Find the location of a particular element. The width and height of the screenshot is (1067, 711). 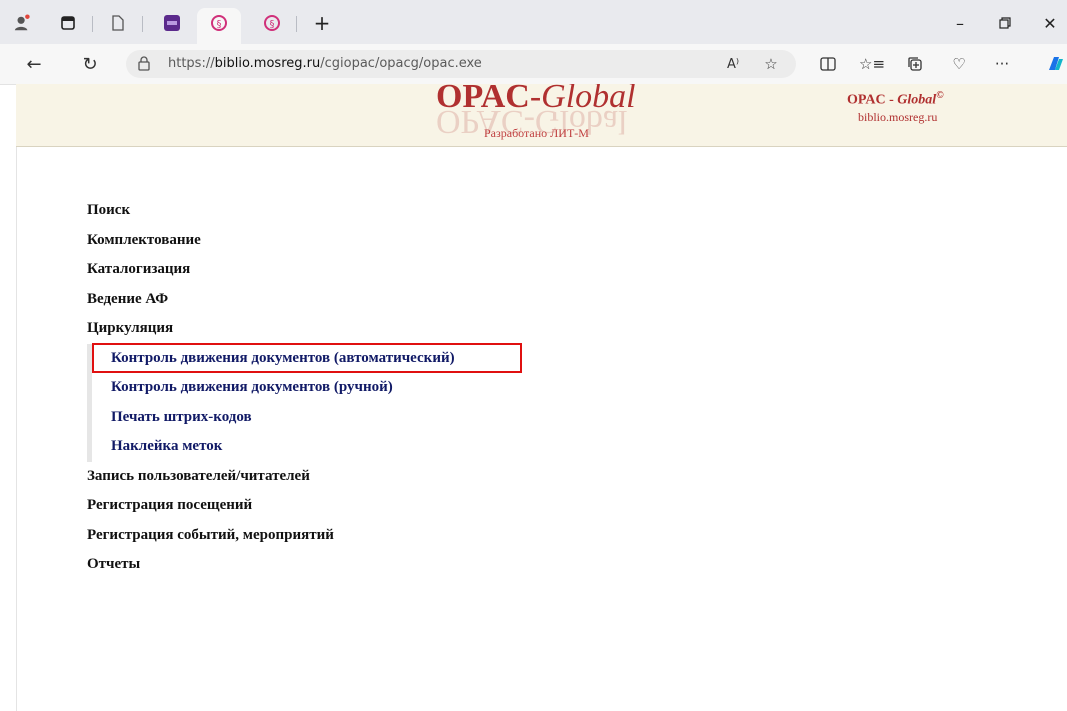

minimize-icon: – is located at coordinates (960, 23).